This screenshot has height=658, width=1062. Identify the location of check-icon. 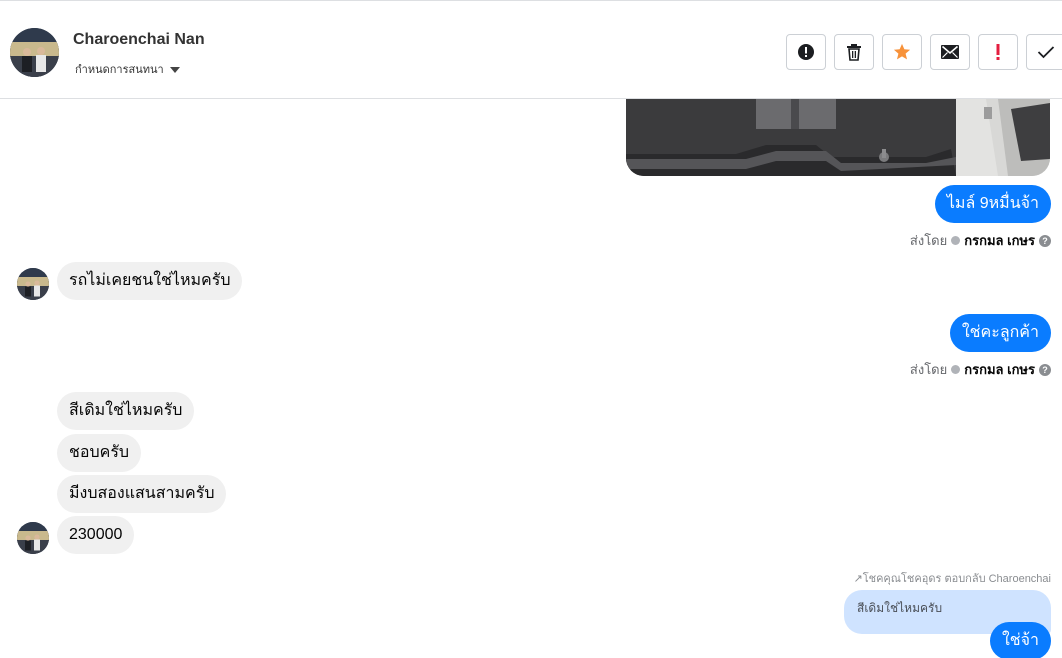
(1046, 52).